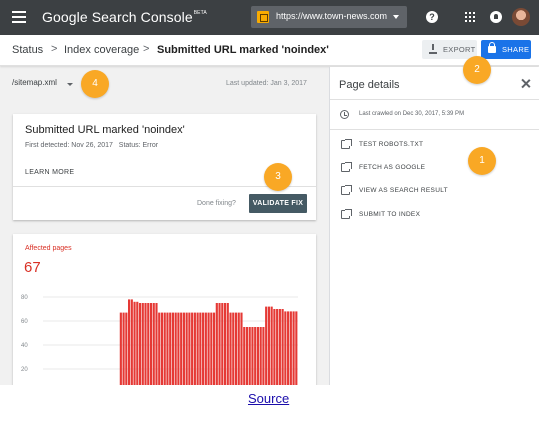  Describe the element at coordinates (101, 50) in the screenshot. I see `breadcrumb-index-coverage: Index coverage` at that location.